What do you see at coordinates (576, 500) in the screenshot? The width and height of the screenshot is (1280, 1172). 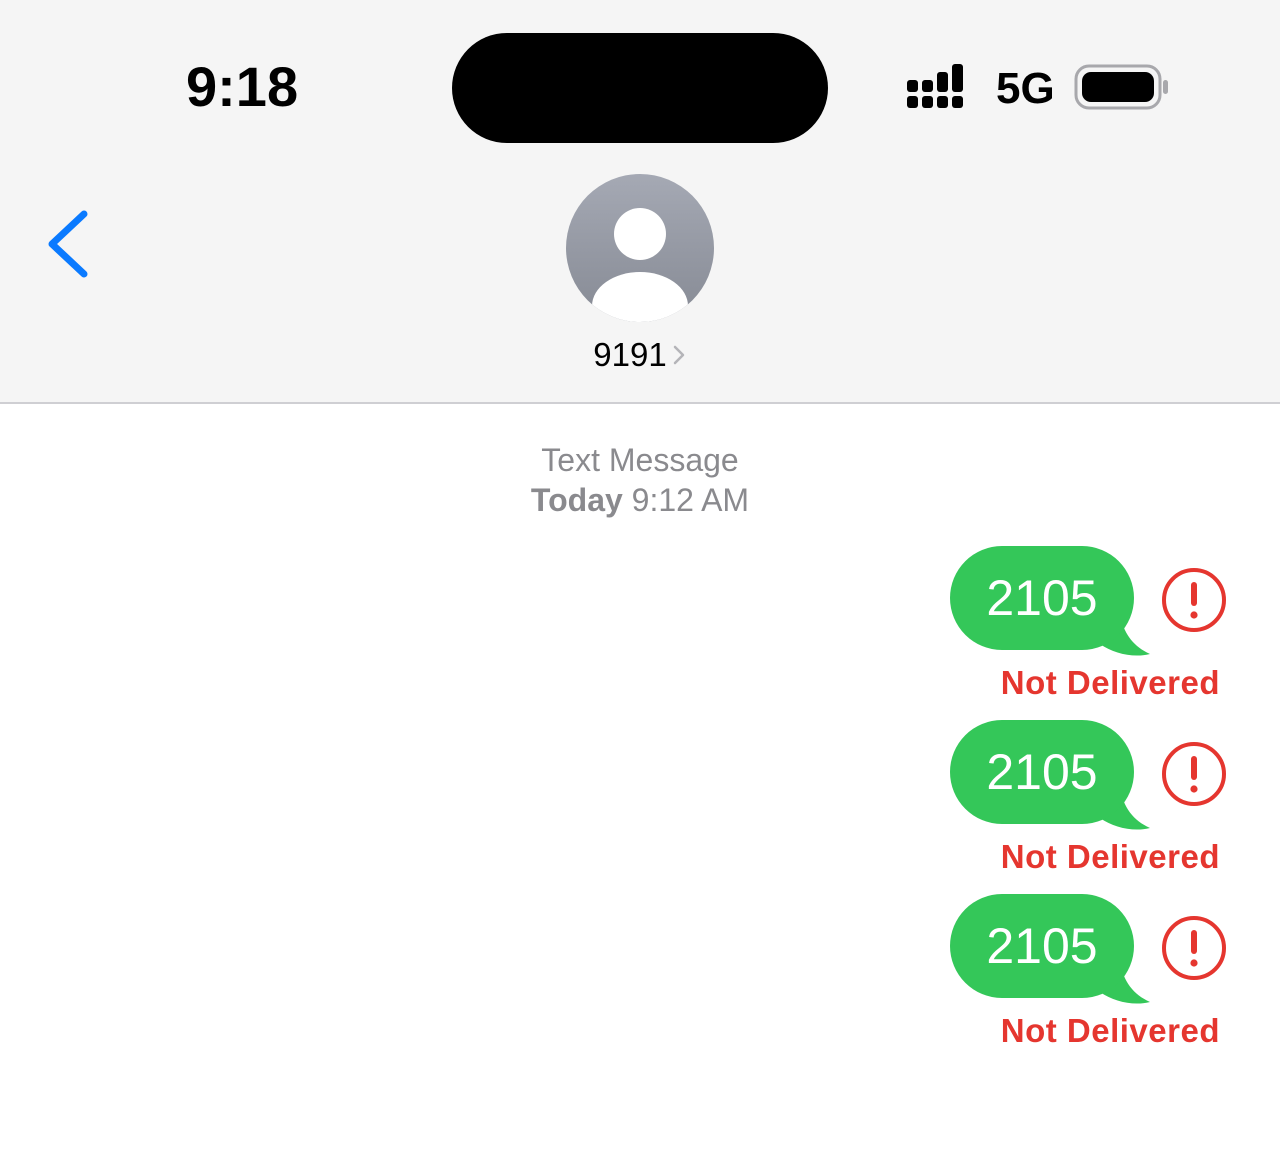 I see `timestamp-day: Today` at bounding box center [576, 500].